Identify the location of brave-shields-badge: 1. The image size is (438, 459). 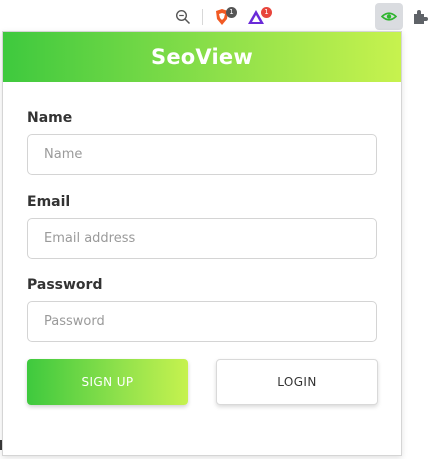
(231, 12).